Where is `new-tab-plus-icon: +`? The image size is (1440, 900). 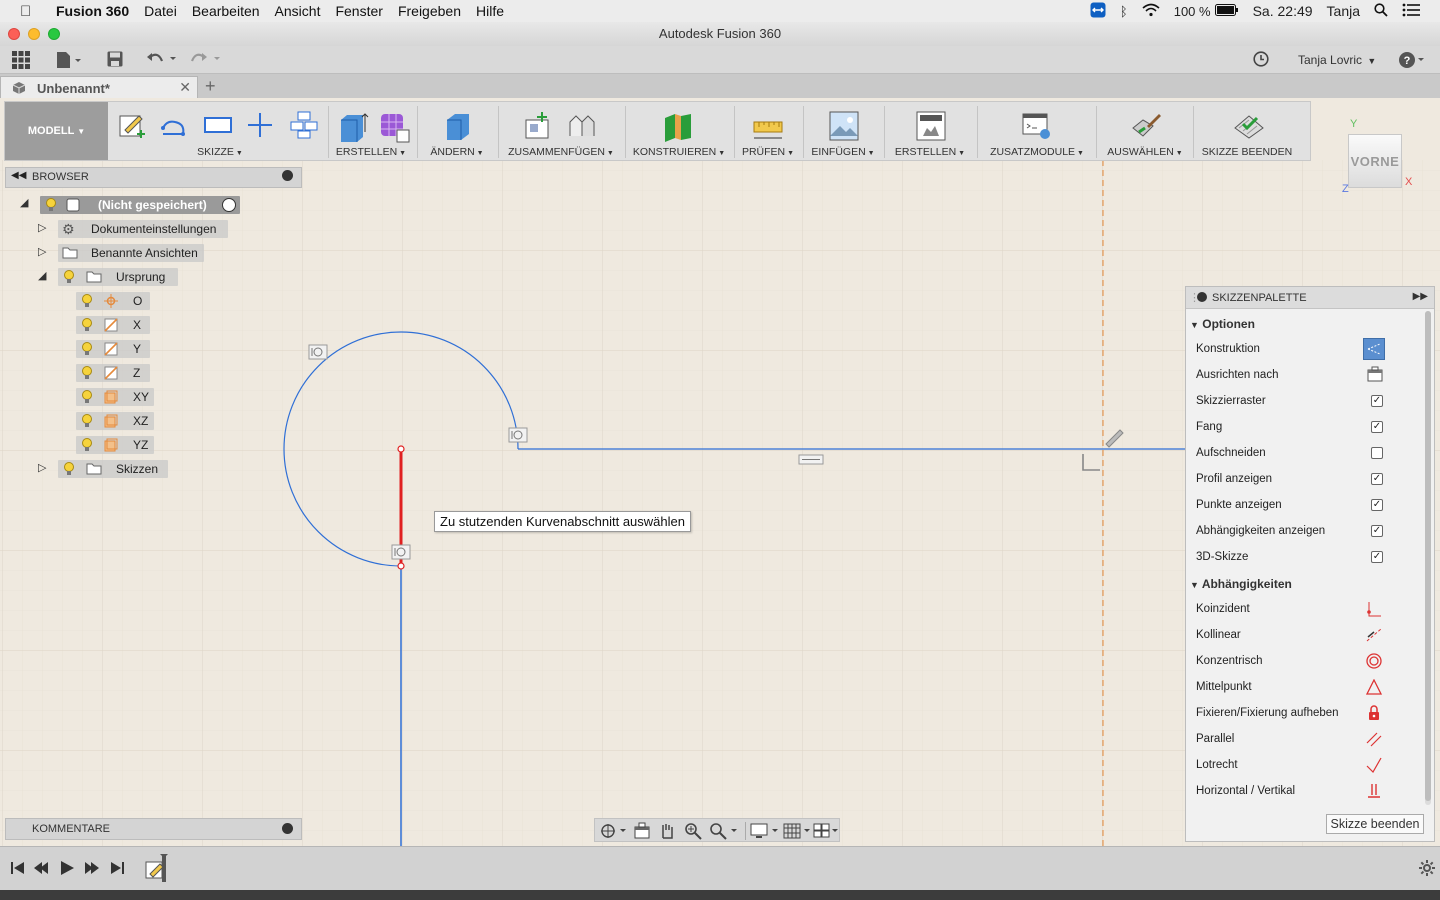
new-tab-plus-icon: + is located at coordinates (210, 86).